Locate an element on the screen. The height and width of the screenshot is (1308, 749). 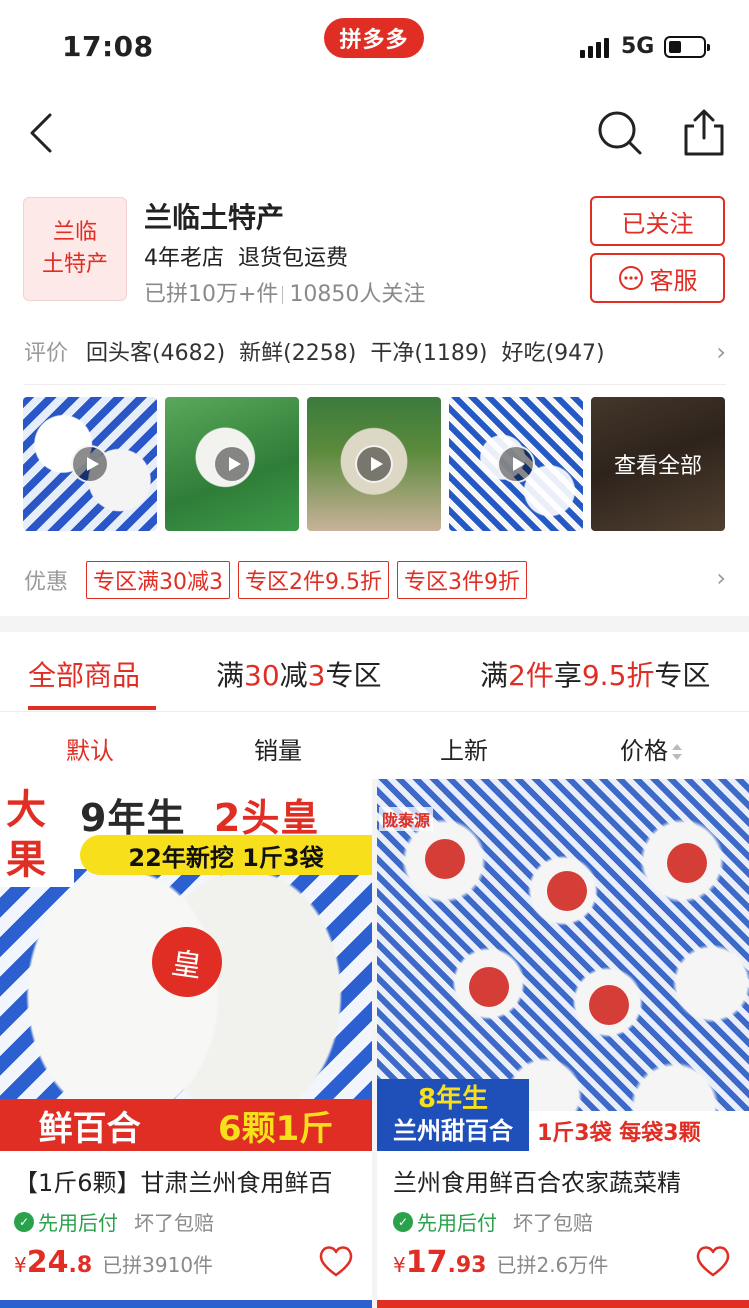
sort-bar: 默认 销量 上新 价格 is located at coordinates (374, 746).